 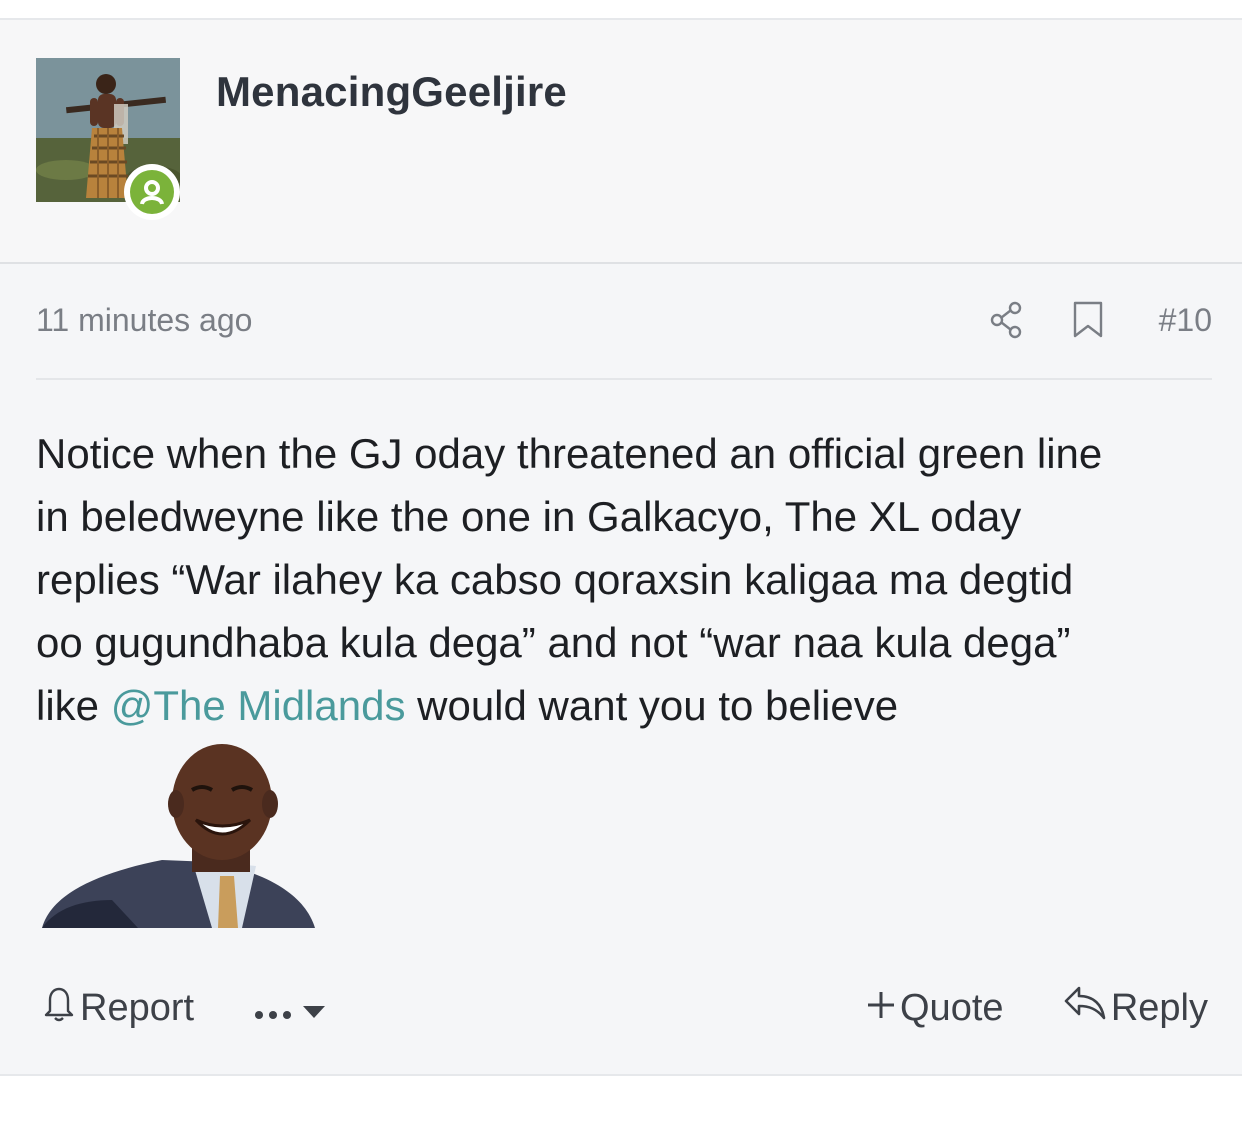 What do you see at coordinates (1088, 322) in the screenshot?
I see `bookmark-icon` at bounding box center [1088, 322].